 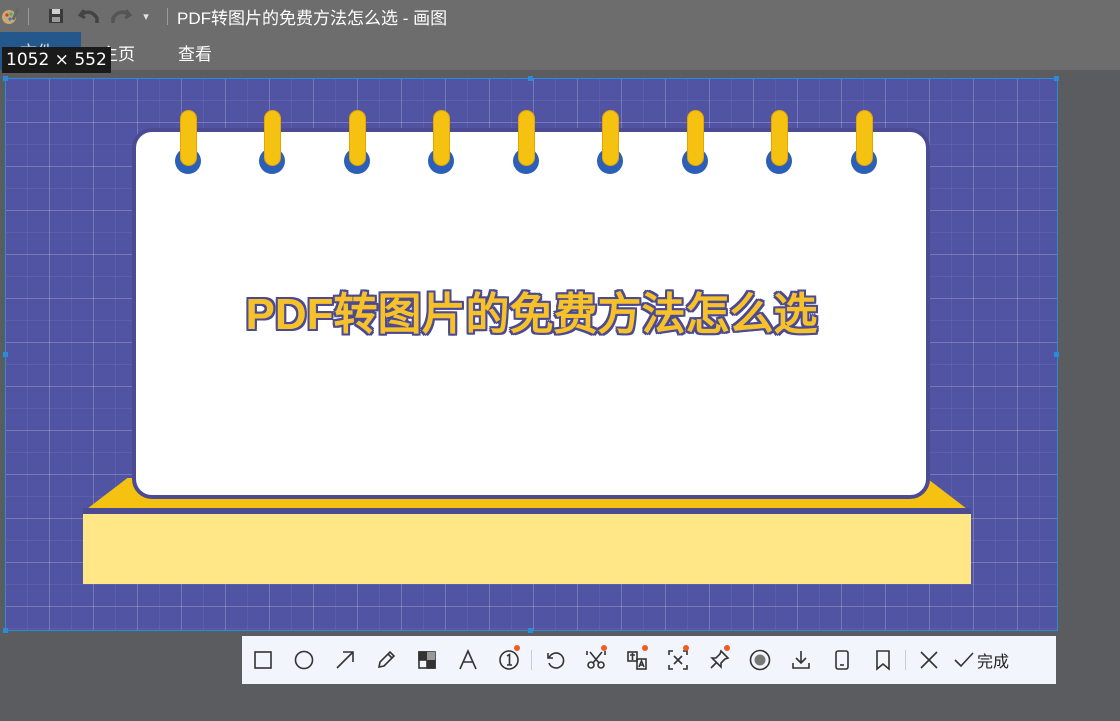 I want to click on scissors-icon, so click(x=595, y=660).